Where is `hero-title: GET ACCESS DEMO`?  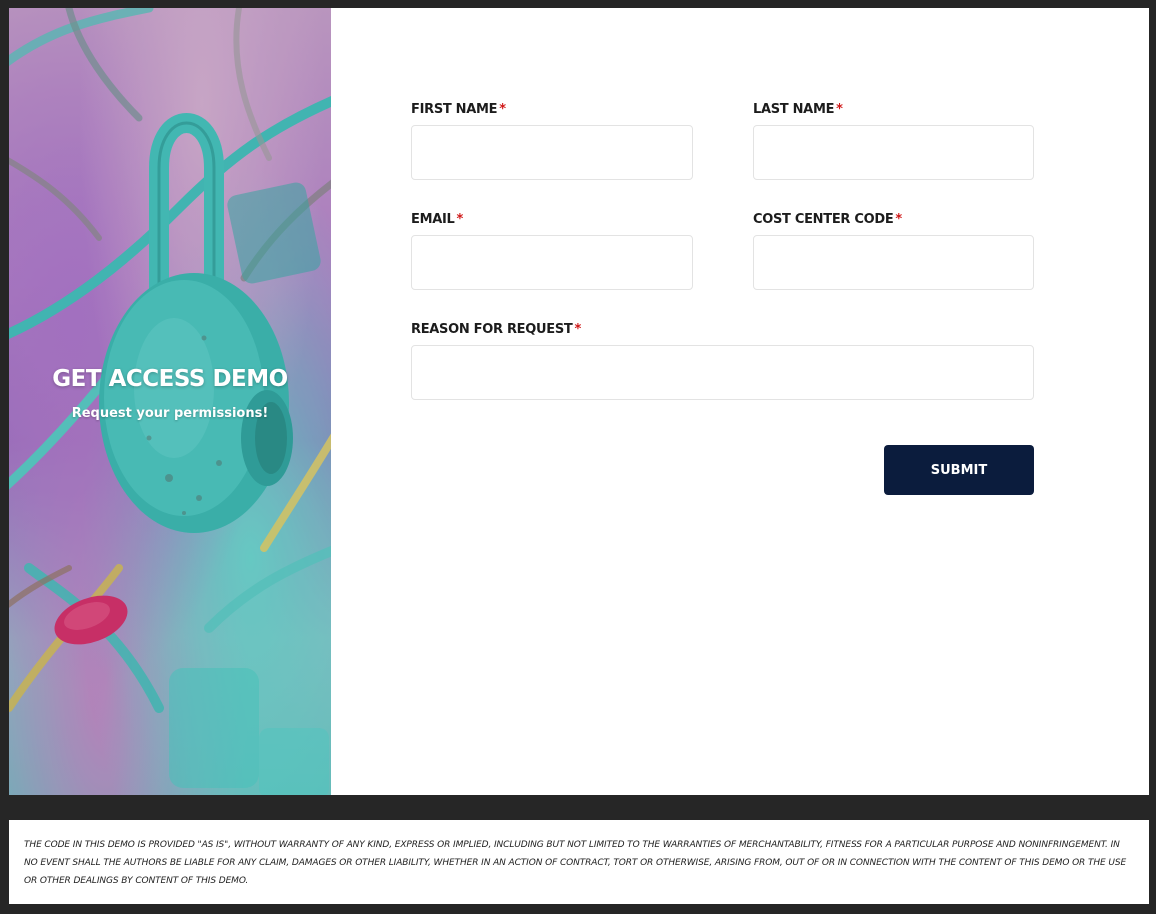
hero-title: GET ACCESS DEMO is located at coordinates (170, 379).